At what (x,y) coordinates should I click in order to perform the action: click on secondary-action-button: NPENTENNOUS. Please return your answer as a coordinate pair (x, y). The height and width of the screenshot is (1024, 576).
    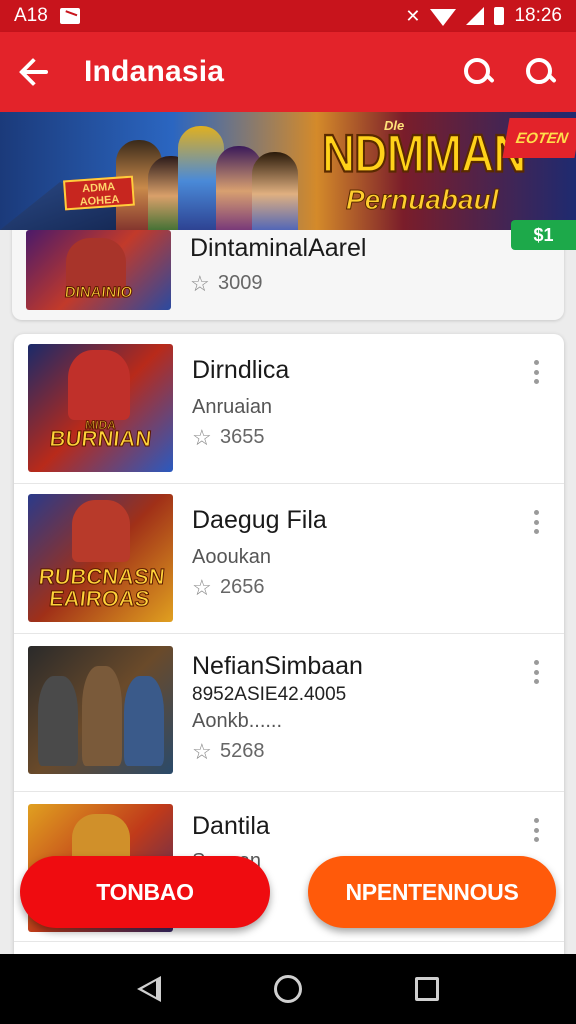
    Looking at the image, I should click on (432, 892).